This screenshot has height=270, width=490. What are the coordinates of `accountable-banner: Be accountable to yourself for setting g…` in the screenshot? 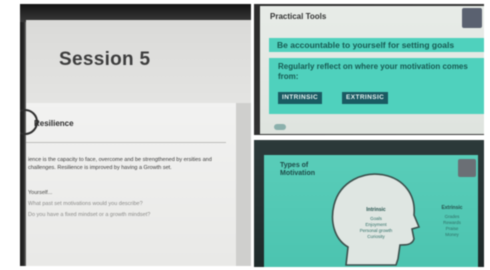 It's located at (376, 45).